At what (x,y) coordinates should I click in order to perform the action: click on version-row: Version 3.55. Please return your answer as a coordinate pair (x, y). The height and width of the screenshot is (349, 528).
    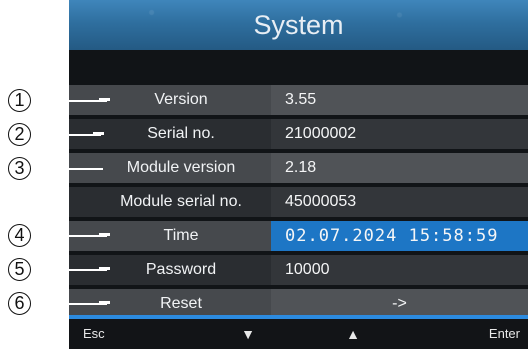
    Looking at the image, I should click on (298, 100).